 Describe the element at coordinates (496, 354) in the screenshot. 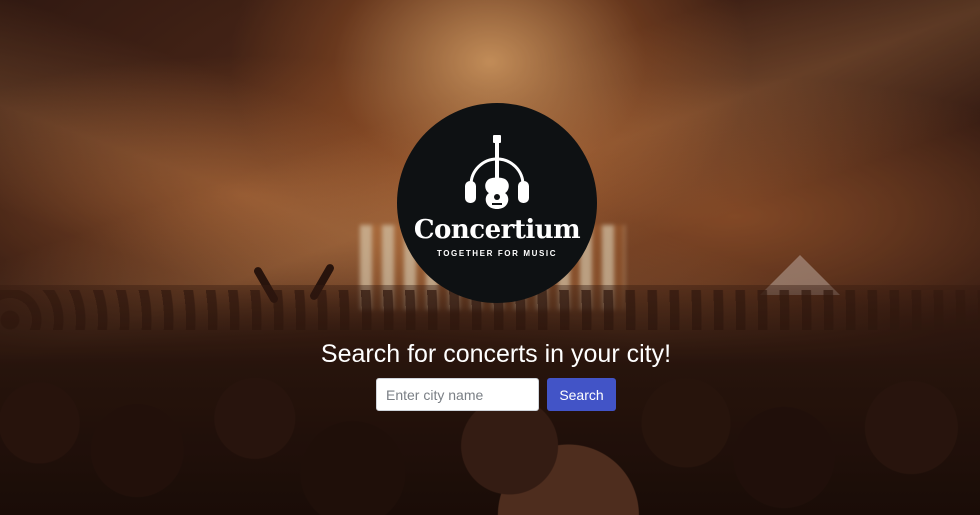

I see `page-headline: Search for concerts in your city!` at that location.